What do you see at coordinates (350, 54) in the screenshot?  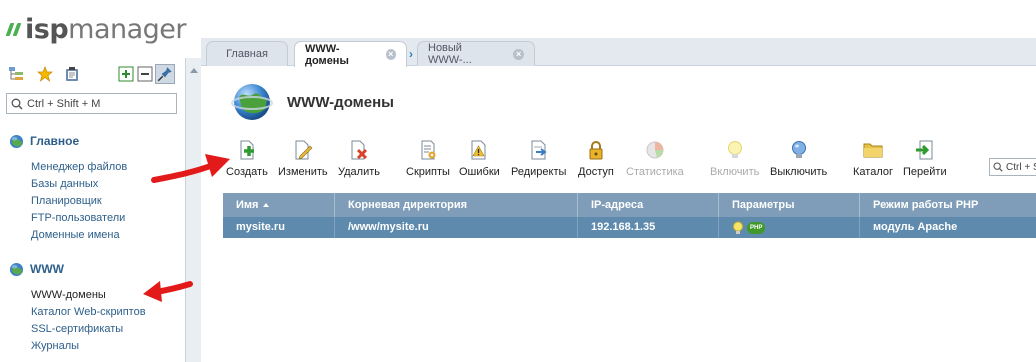 I see `tab-www-domains: WWW-домены ×` at bounding box center [350, 54].